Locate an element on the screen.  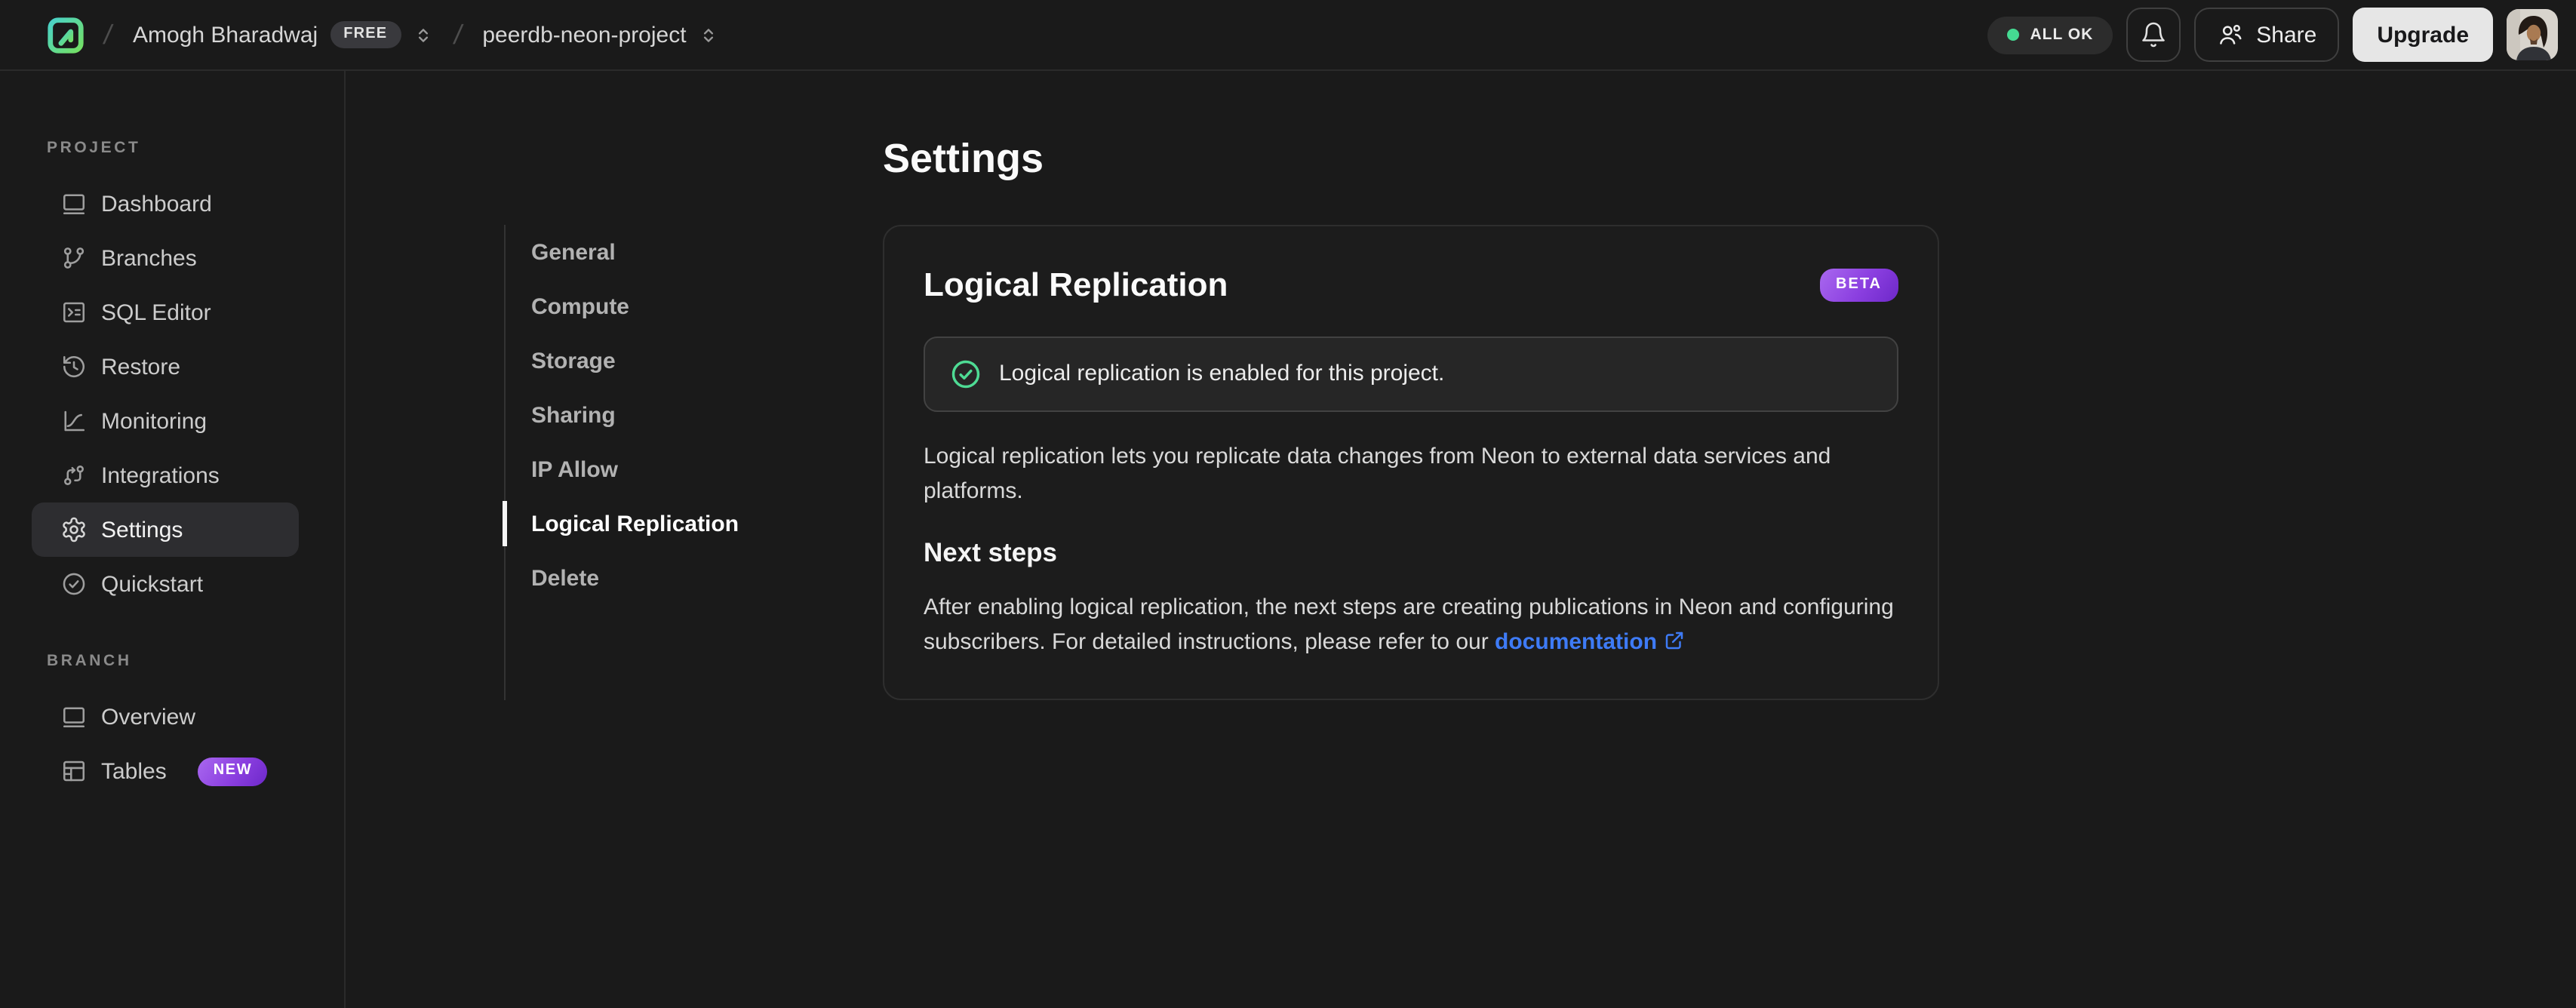
sidebar-item-settings: Settings is located at coordinates (165, 529).